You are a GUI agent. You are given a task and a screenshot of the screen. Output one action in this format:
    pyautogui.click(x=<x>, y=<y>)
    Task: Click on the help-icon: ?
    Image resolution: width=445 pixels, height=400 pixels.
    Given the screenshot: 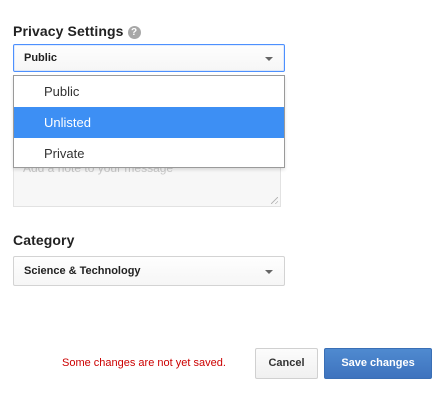 What is the action you would take?
    pyautogui.click(x=134, y=32)
    